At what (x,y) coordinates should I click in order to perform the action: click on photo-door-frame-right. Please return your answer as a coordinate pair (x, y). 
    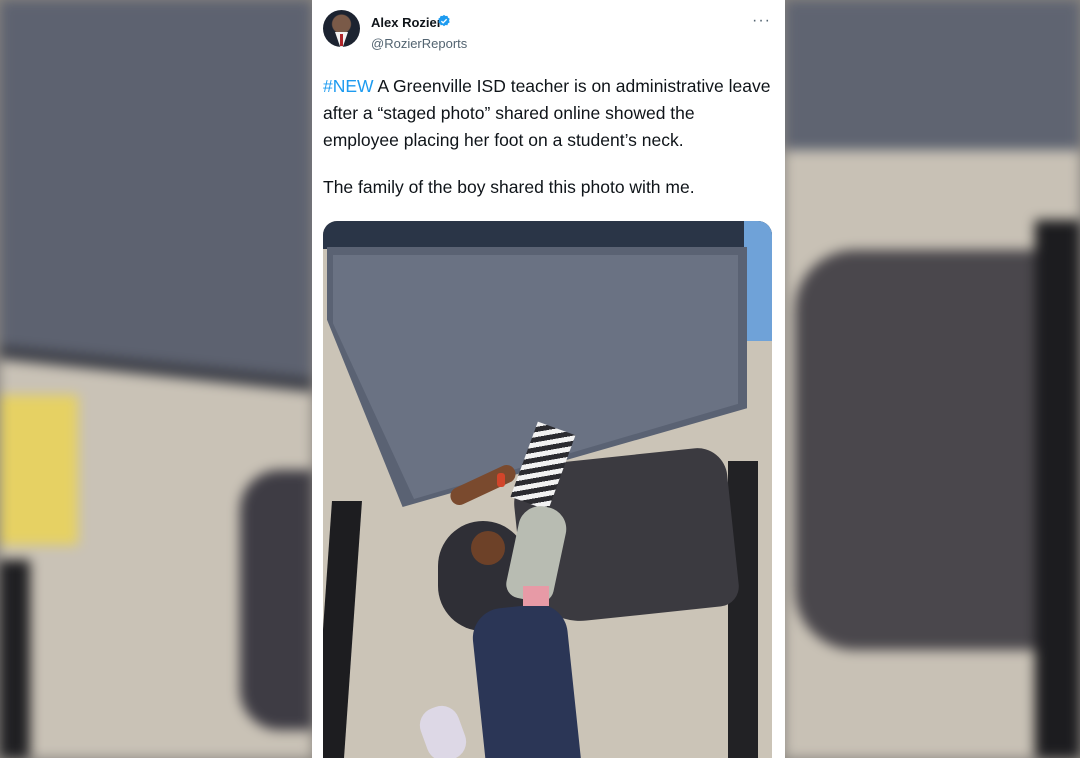
    Looking at the image, I should click on (743, 609).